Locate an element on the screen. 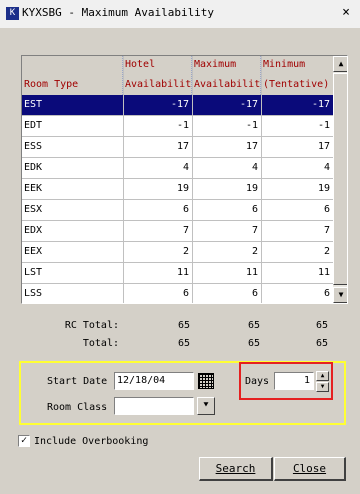  cell-minimum-tentative: -17 is located at coordinates (320, 104).